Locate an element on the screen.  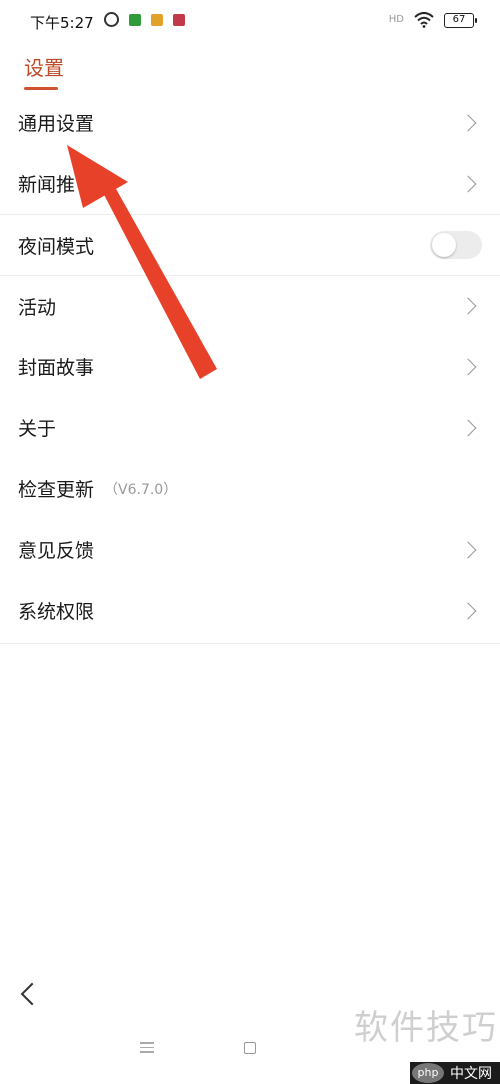
settings-item-permissions: 系统权限 is located at coordinates (250, 610).